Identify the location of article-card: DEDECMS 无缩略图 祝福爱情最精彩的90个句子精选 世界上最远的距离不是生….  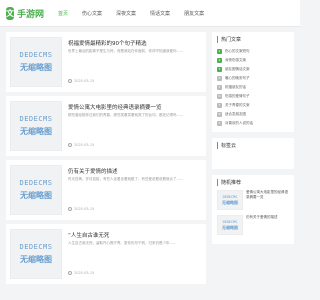
(106, 62).